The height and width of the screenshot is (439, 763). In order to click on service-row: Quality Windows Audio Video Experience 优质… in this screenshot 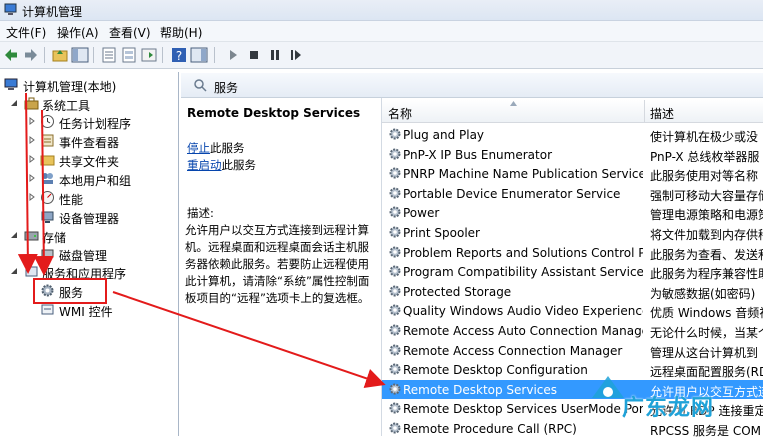, I will do `click(572, 311)`.